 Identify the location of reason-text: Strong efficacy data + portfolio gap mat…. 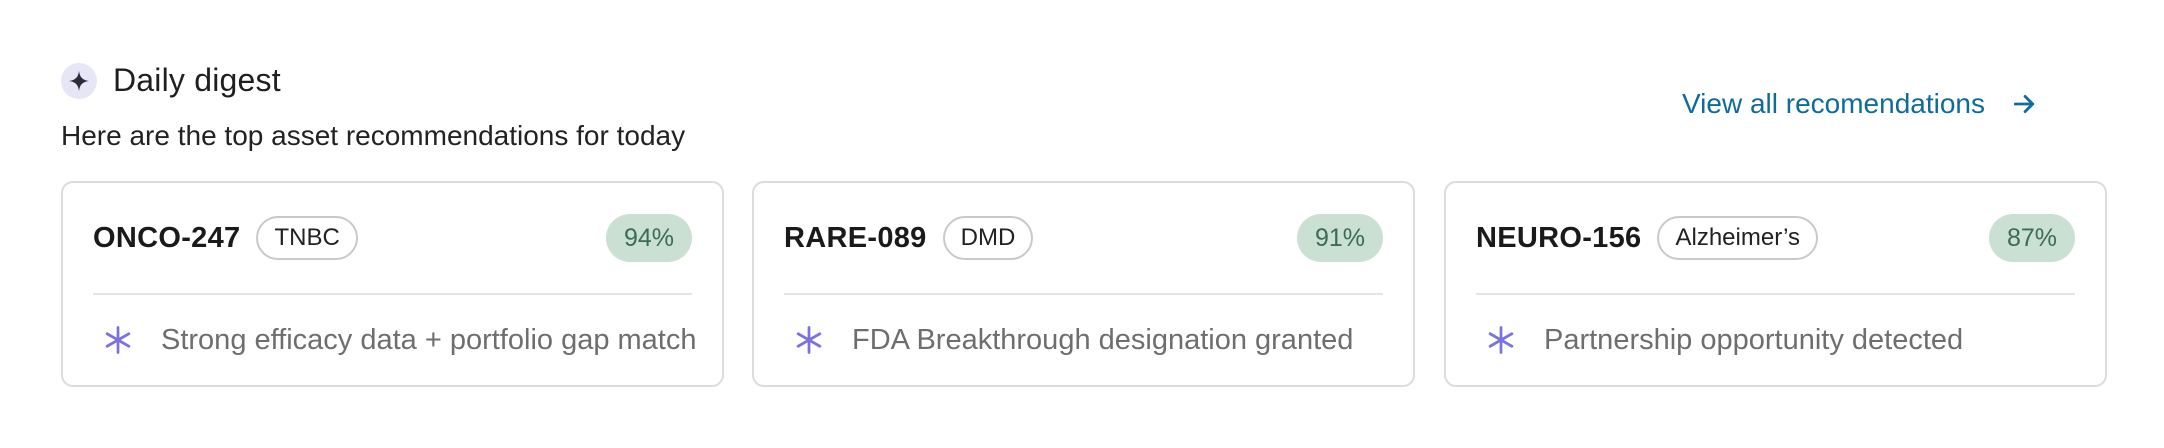
(429, 339).